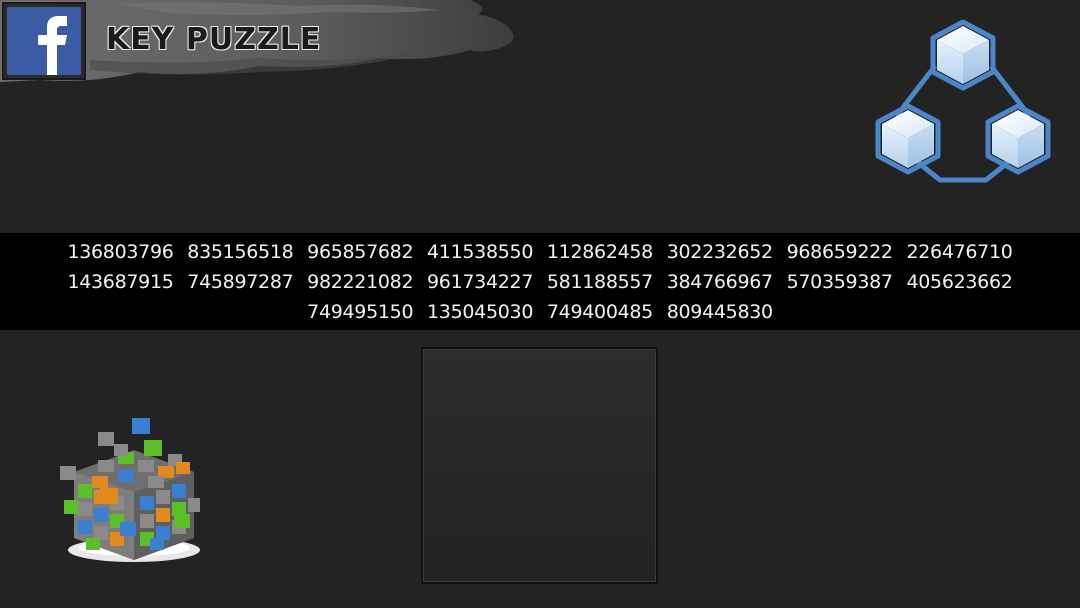 This screenshot has height=608, width=1080. I want to click on sequence-number: 749400485, so click(599, 312).